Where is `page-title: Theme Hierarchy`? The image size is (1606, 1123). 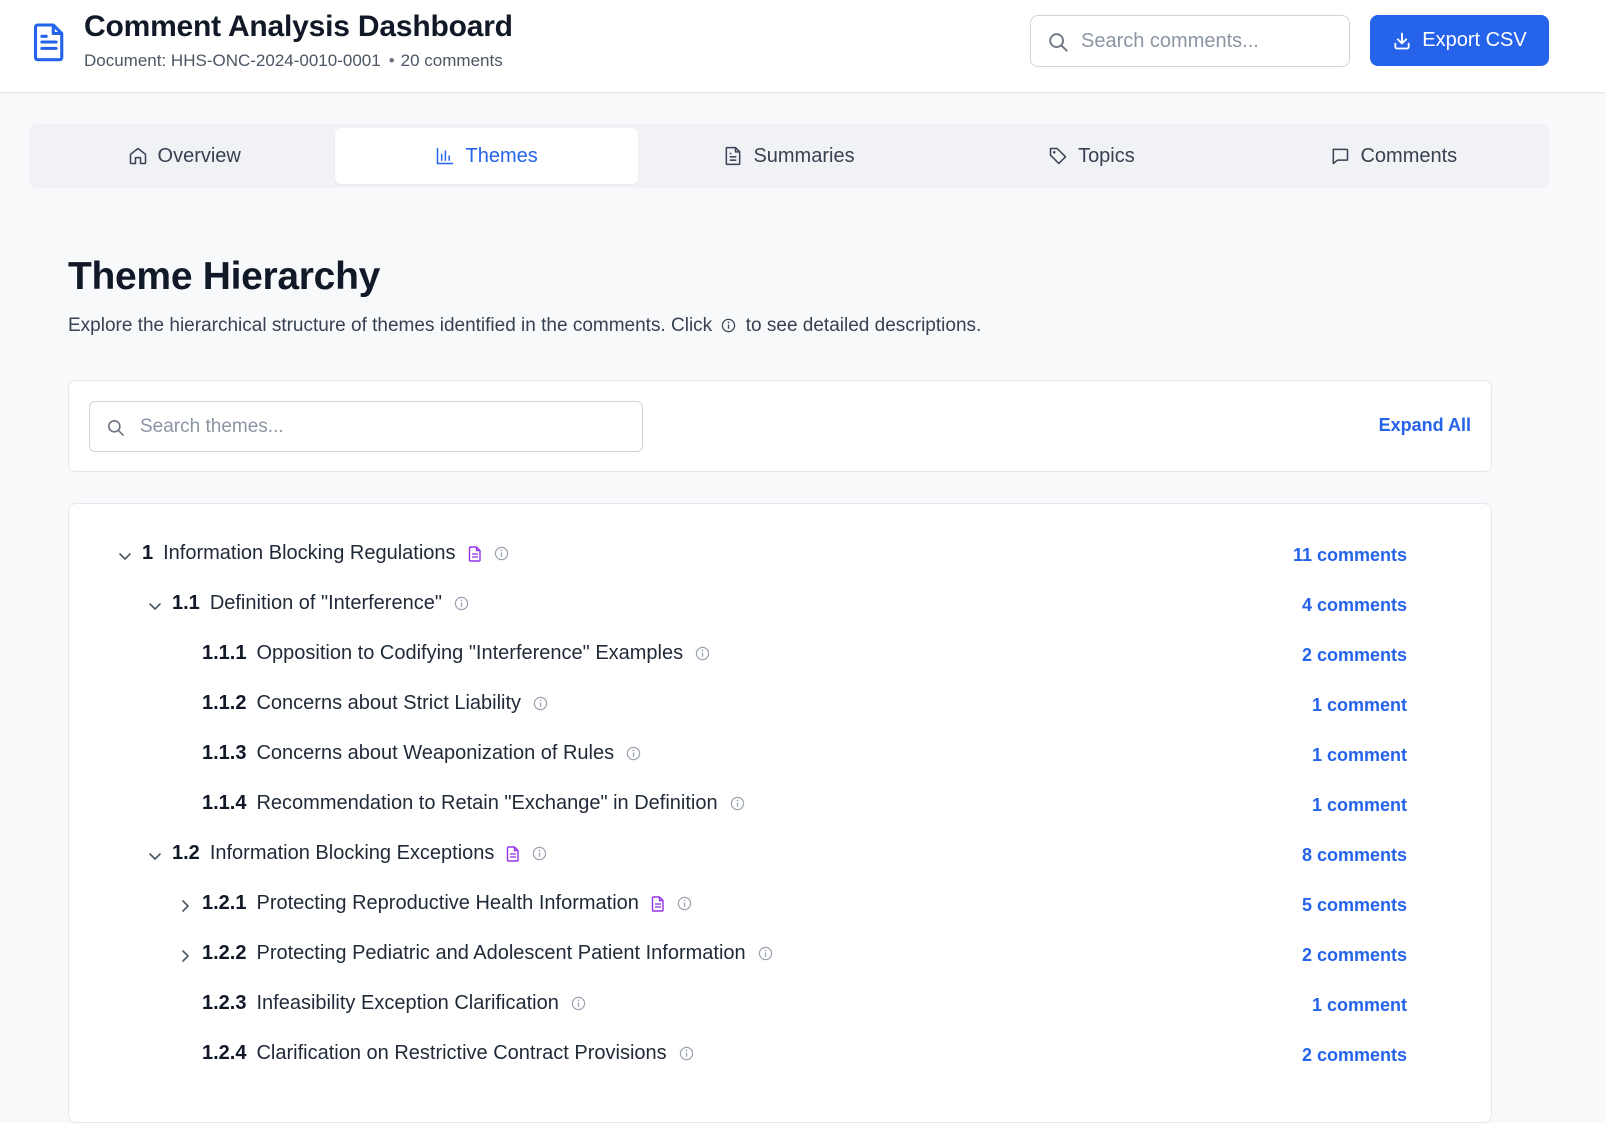
page-title: Theme Hierarchy is located at coordinates (224, 276).